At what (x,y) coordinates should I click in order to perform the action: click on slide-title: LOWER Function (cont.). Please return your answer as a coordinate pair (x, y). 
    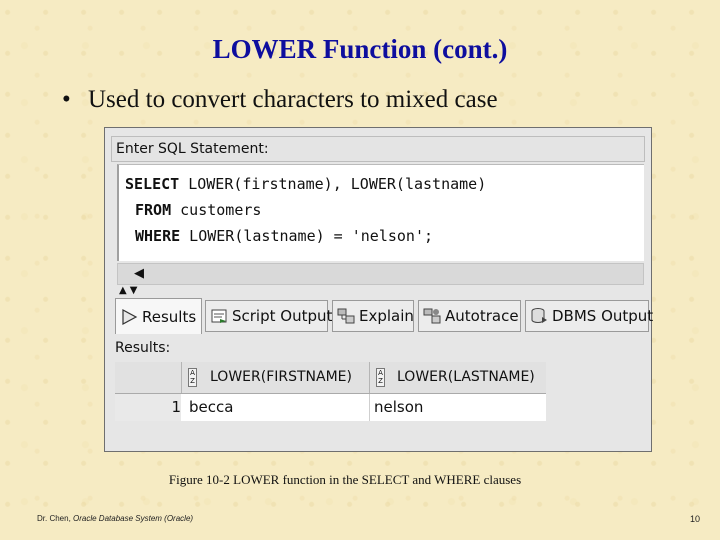
    Looking at the image, I should click on (360, 49).